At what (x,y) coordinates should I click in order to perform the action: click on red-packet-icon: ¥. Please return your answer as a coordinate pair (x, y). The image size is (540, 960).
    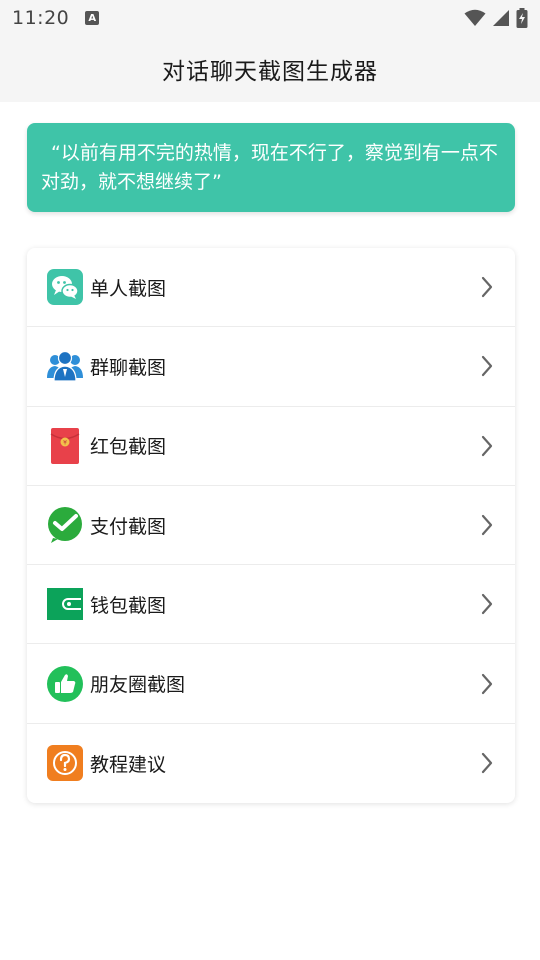
    Looking at the image, I should click on (65, 445).